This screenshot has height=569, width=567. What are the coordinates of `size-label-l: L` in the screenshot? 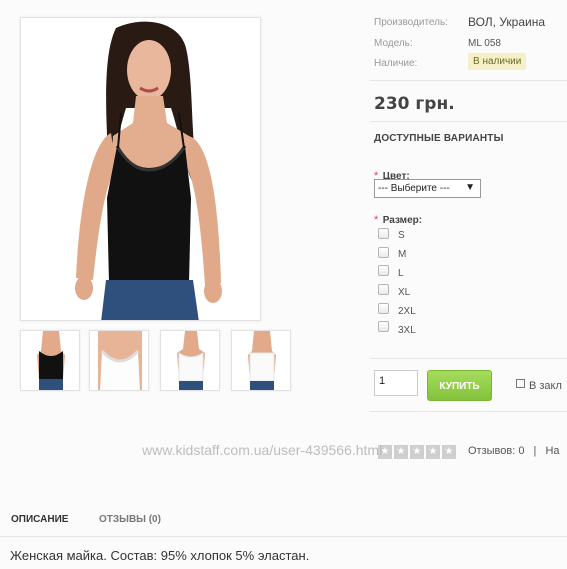 It's located at (401, 273).